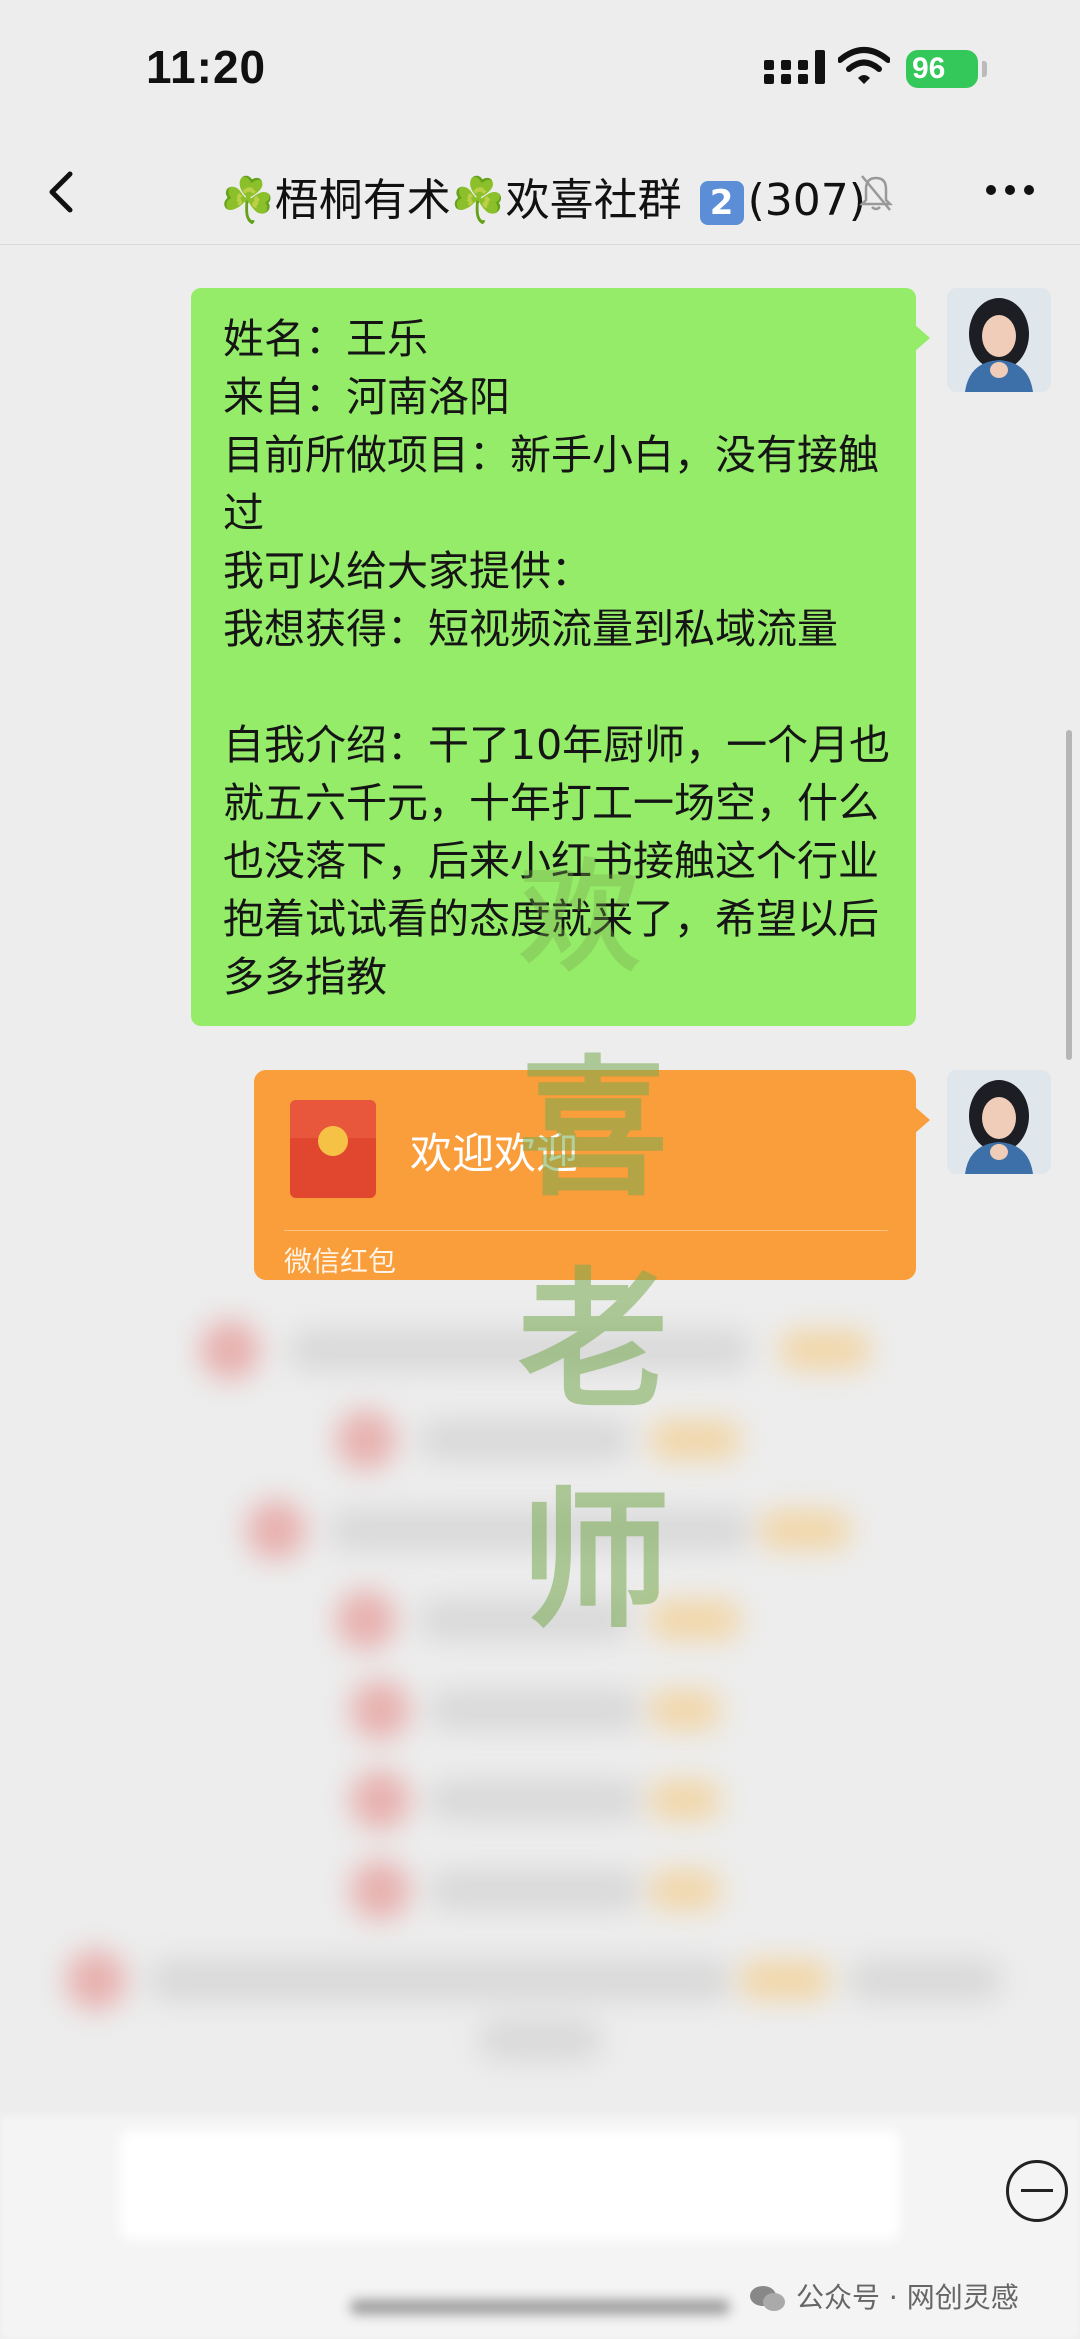 The height and width of the screenshot is (2339, 1080). Describe the element at coordinates (593, 1341) in the screenshot. I see `watermark-char: 老` at that location.